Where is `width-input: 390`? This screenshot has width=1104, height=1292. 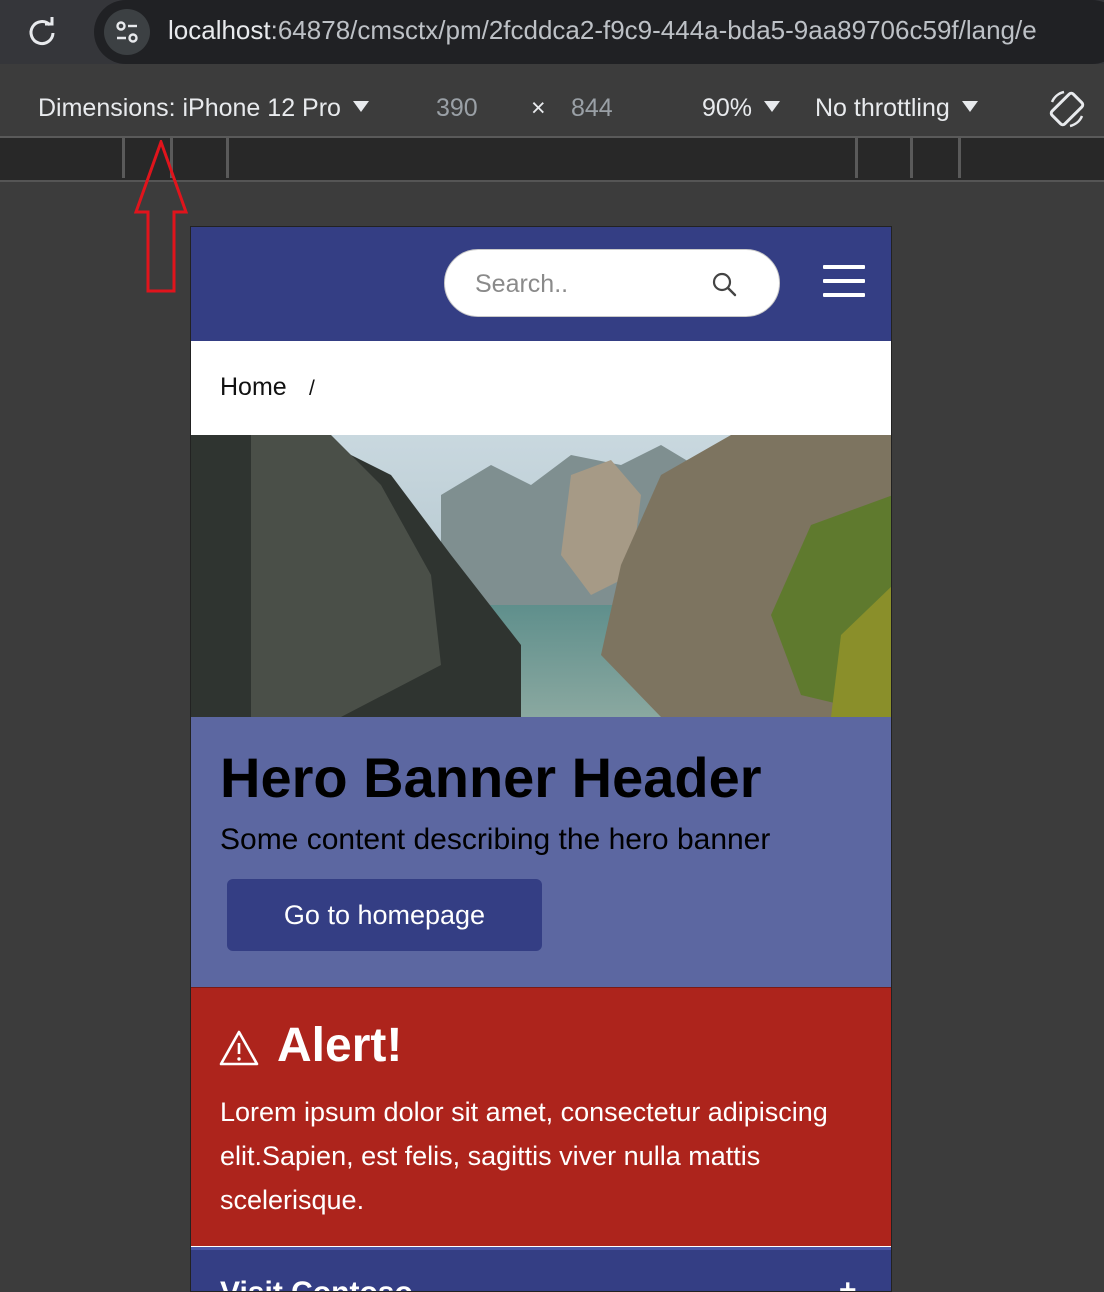 width-input: 390 is located at coordinates (457, 108).